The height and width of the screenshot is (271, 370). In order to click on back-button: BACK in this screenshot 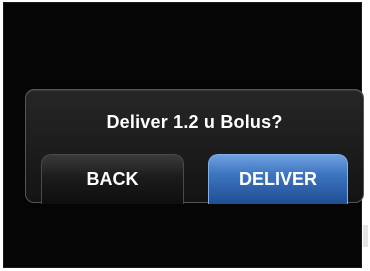, I will do `click(112, 179)`.